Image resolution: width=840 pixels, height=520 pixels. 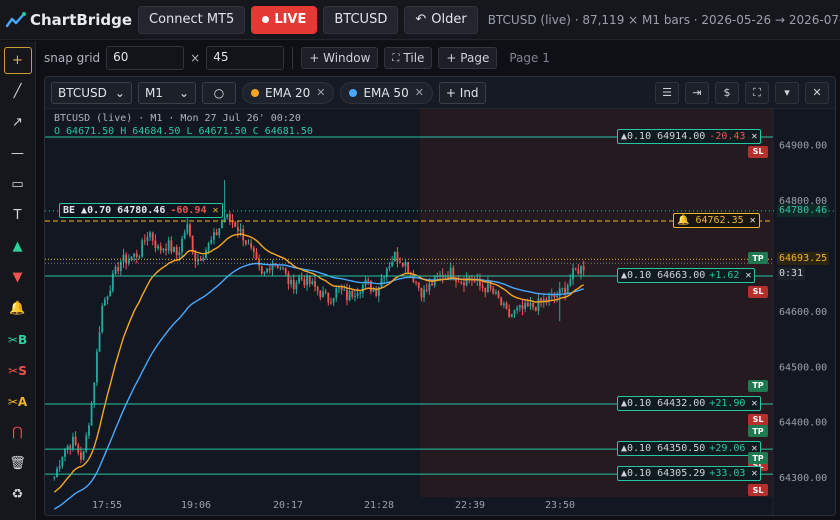 I want to click on page-indicator: Page 1, so click(x=529, y=58).